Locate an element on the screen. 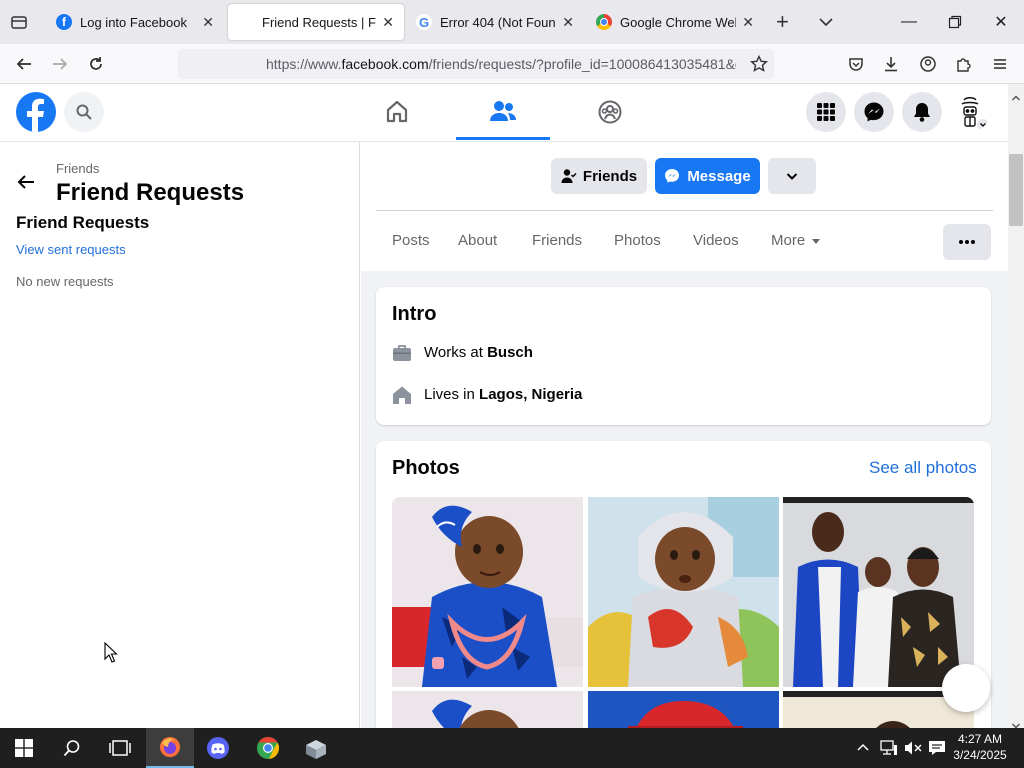 This screenshot has width=1024, height=768. work-info: Works at Busch is located at coordinates (478, 352).